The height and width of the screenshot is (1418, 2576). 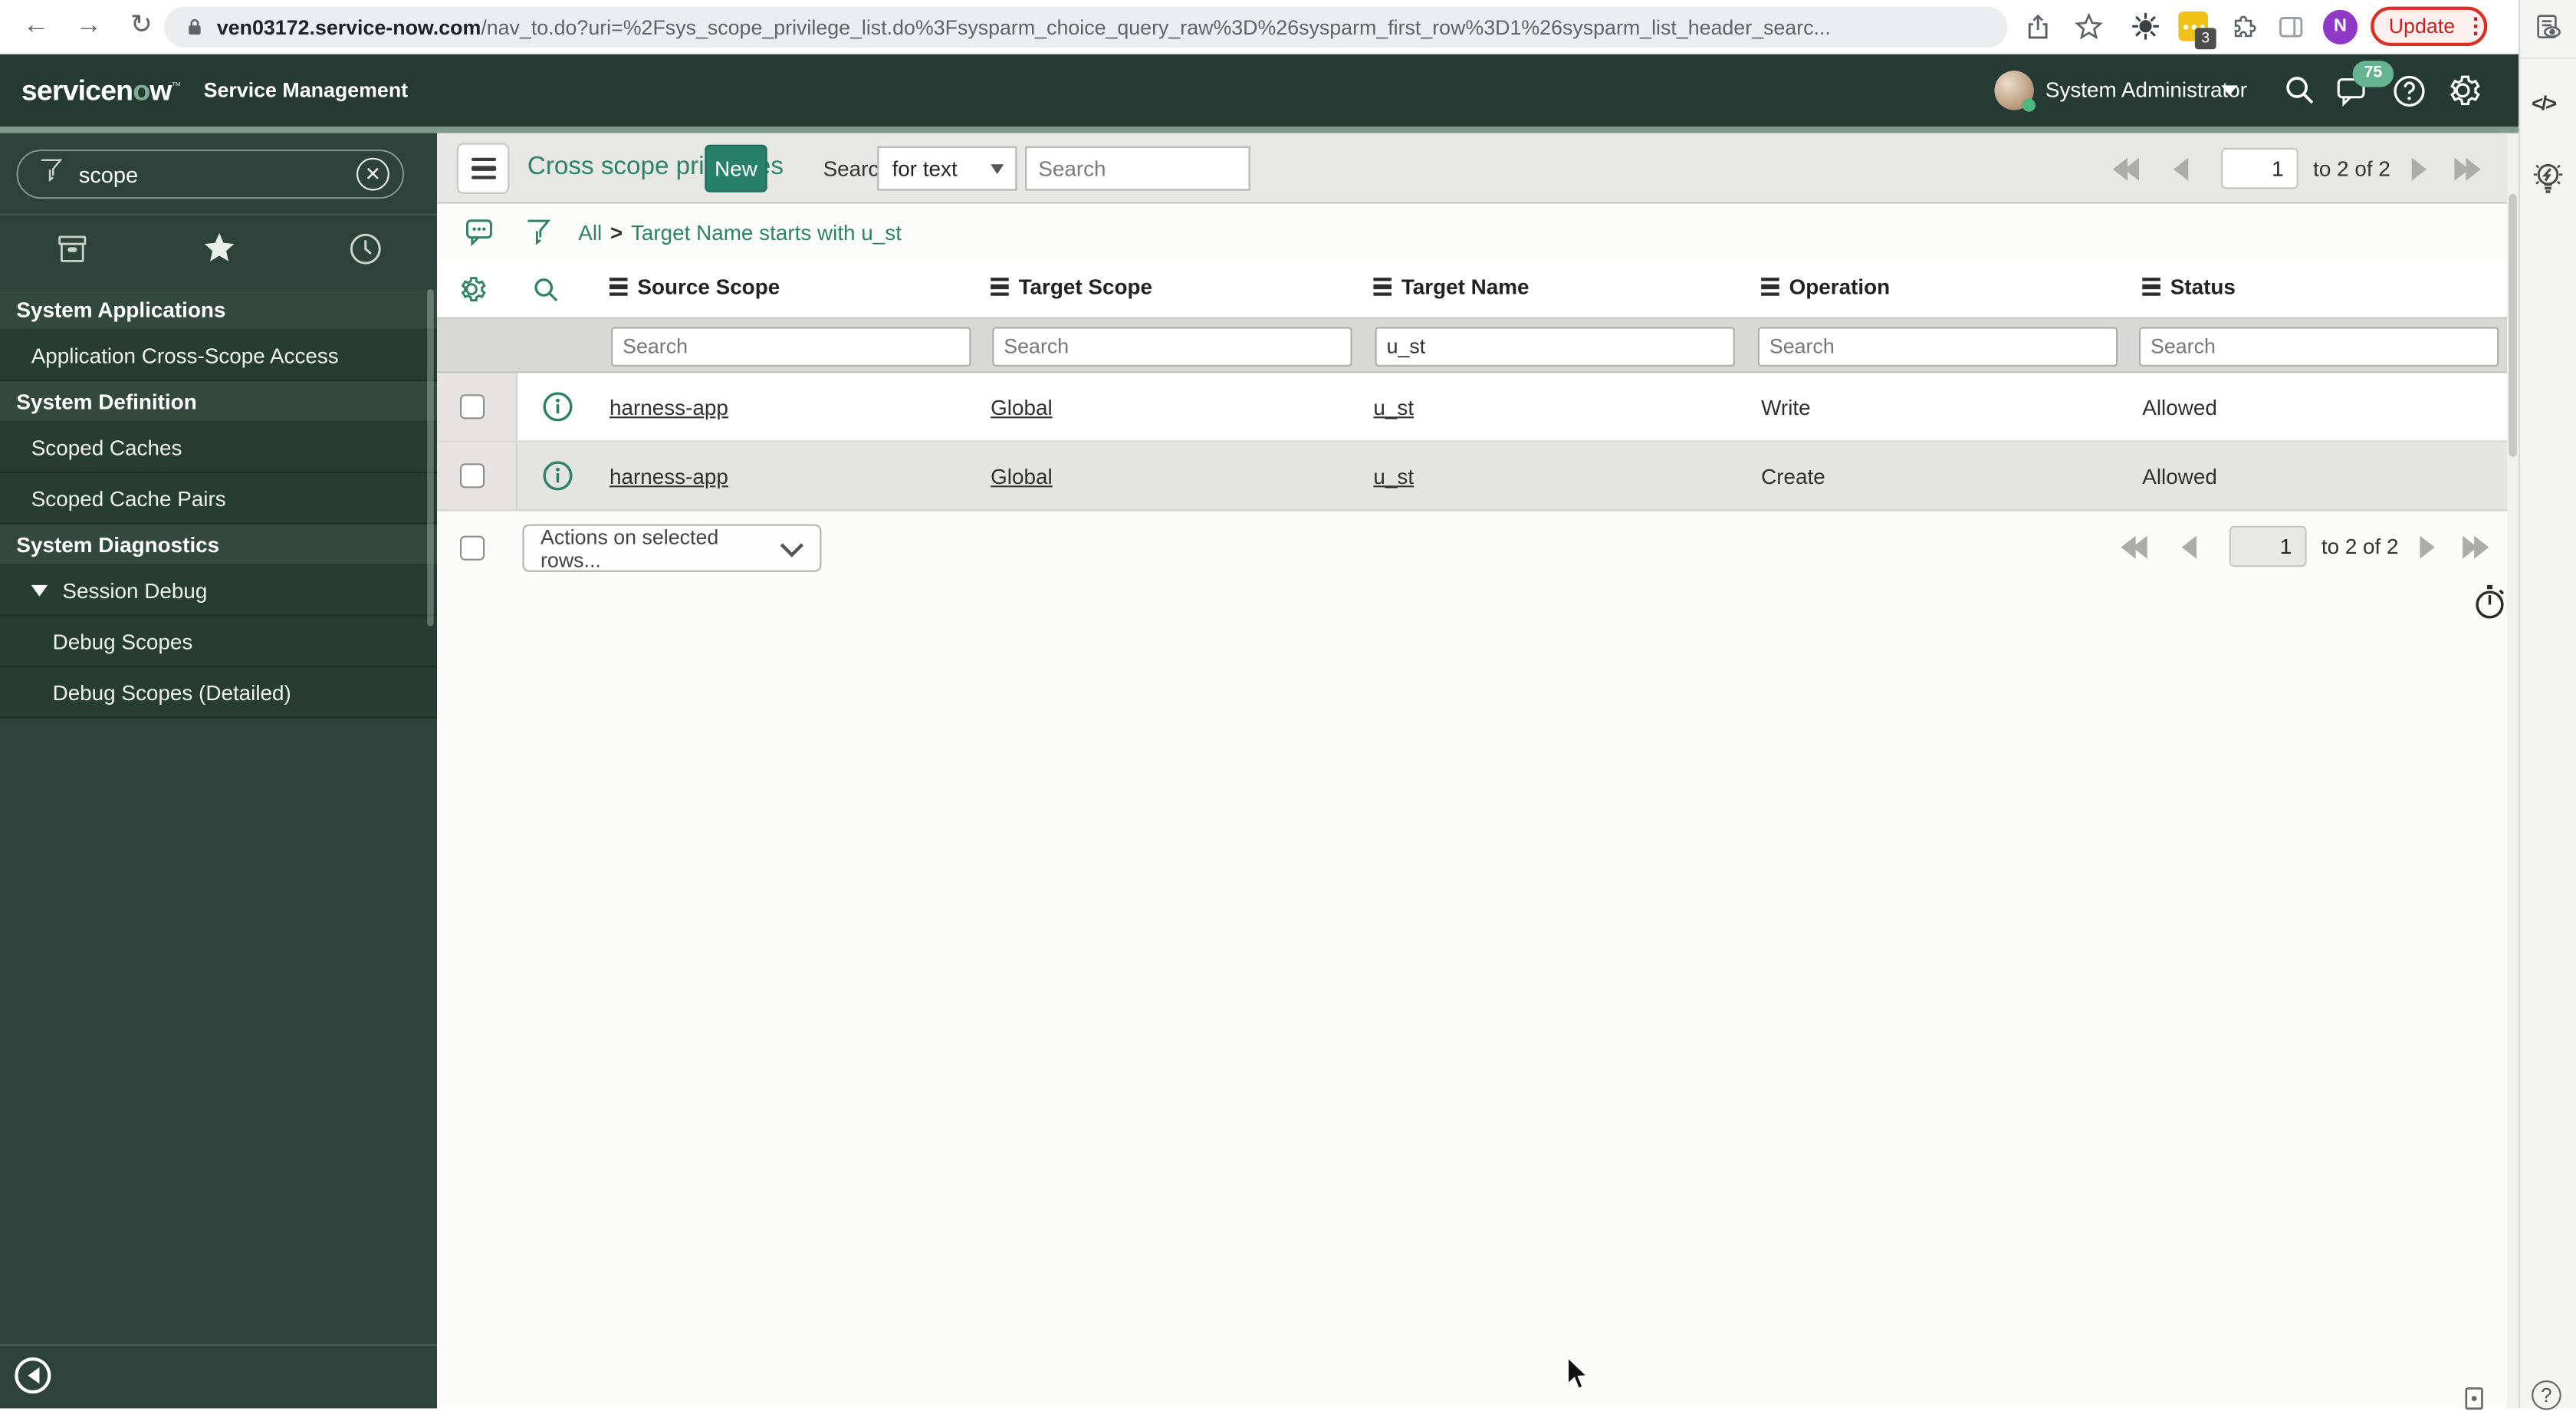 I want to click on sidebar-scrollbar-thumb, so click(x=430, y=458).